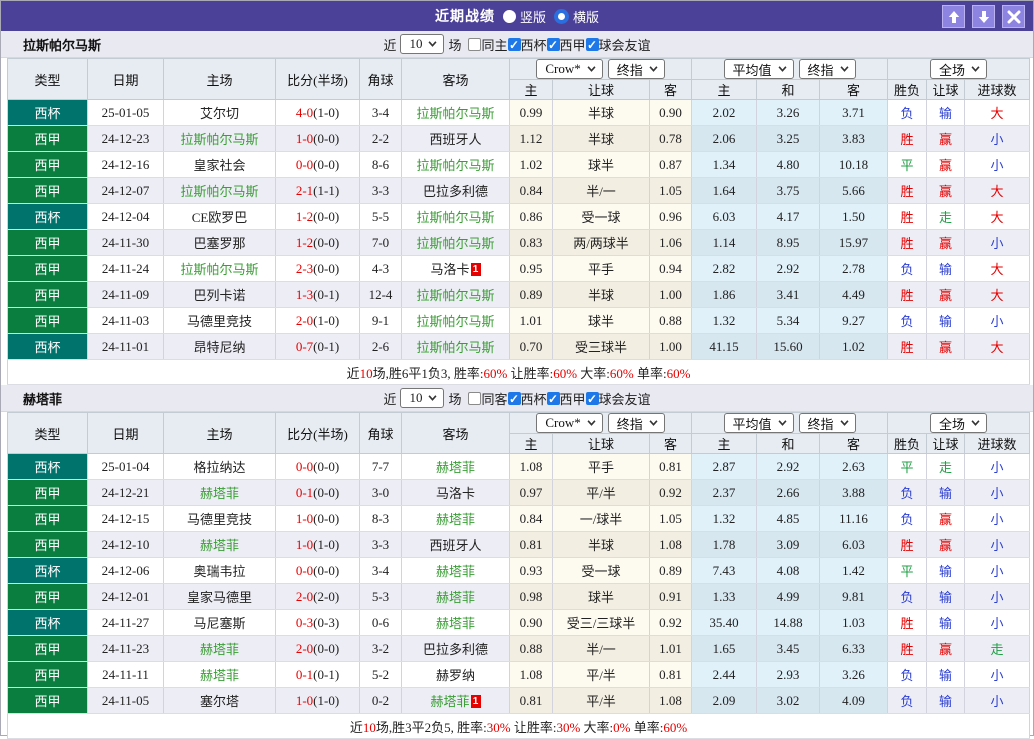 The image size is (1034, 739). Describe the element at coordinates (317, 648) in the screenshot. I see `score: 2-0(0-0)` at that location.